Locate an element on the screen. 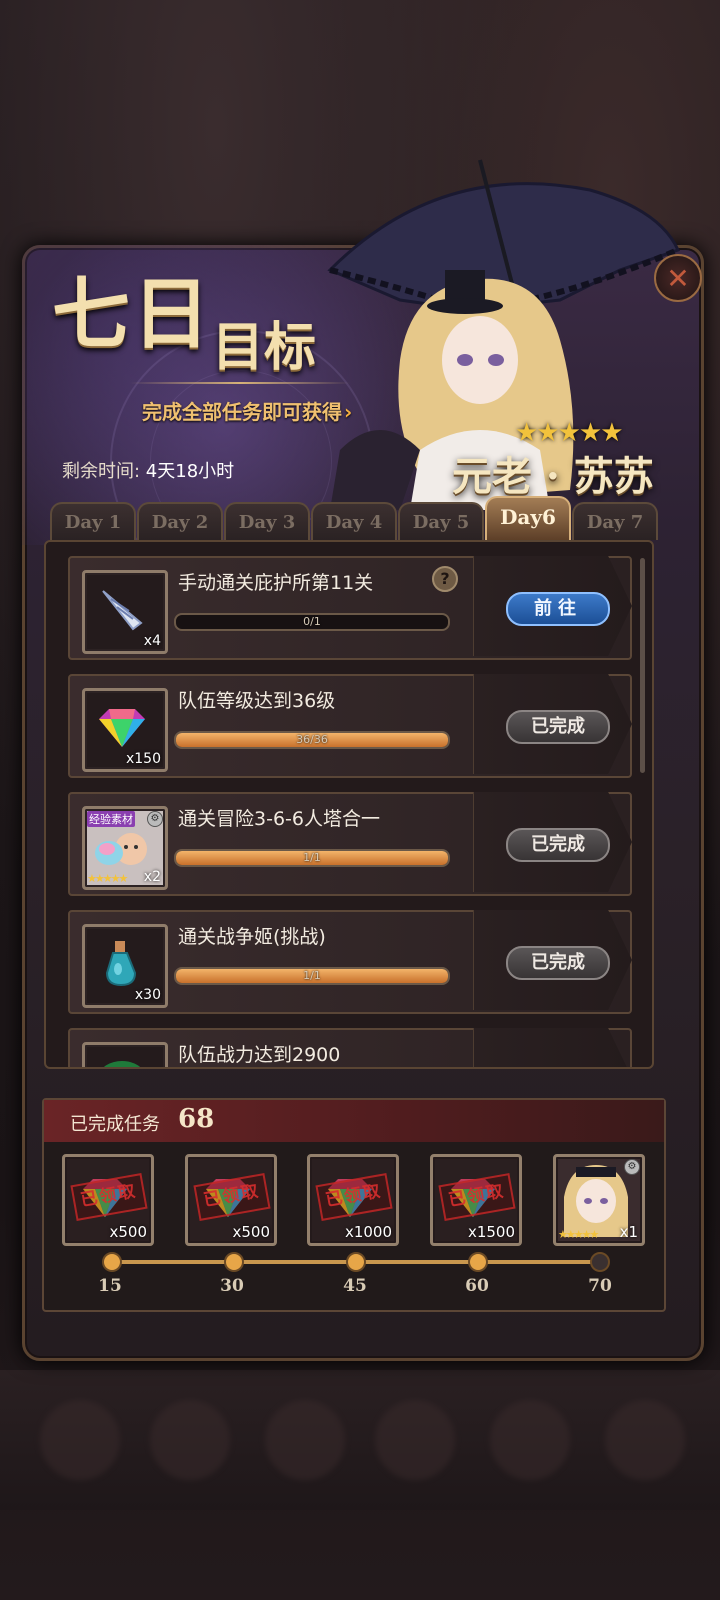 The image size is (720, 1600). milestone-label: 60 is located at coordinates (477, 1286).